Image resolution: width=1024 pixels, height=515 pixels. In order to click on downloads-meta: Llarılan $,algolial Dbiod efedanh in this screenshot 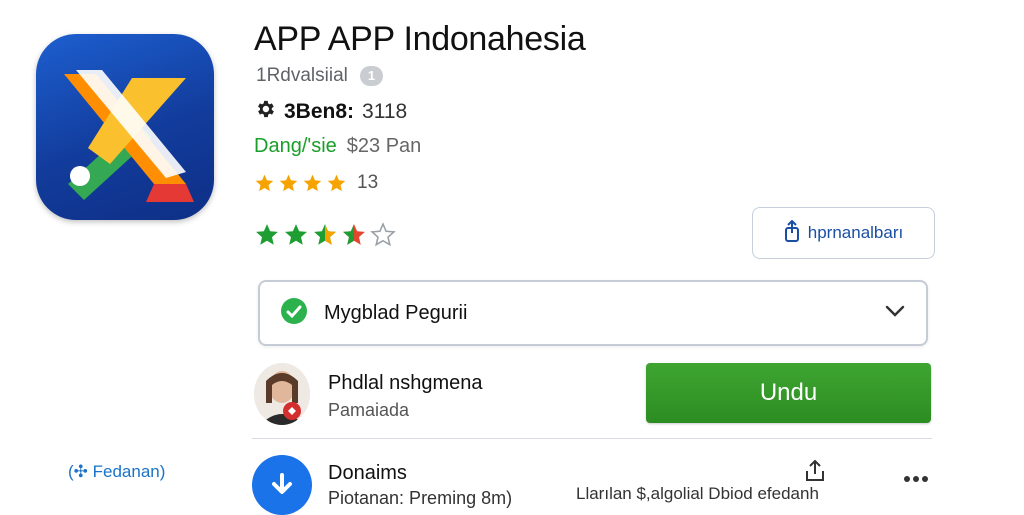, I will do `click(697, 493)`.